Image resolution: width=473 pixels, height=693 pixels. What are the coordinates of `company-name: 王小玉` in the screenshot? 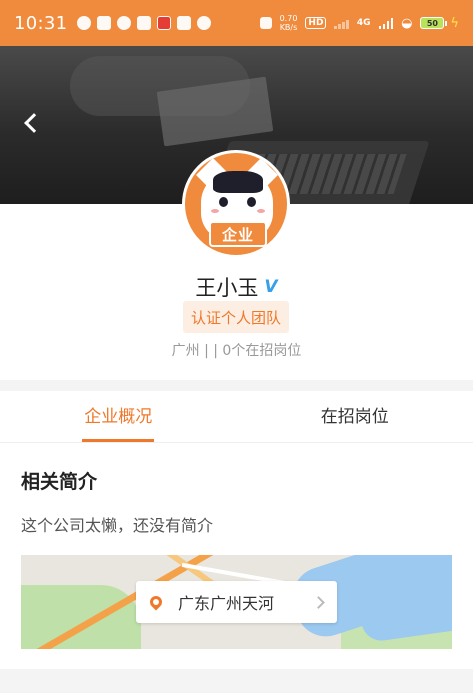 It's located at (227, 288).